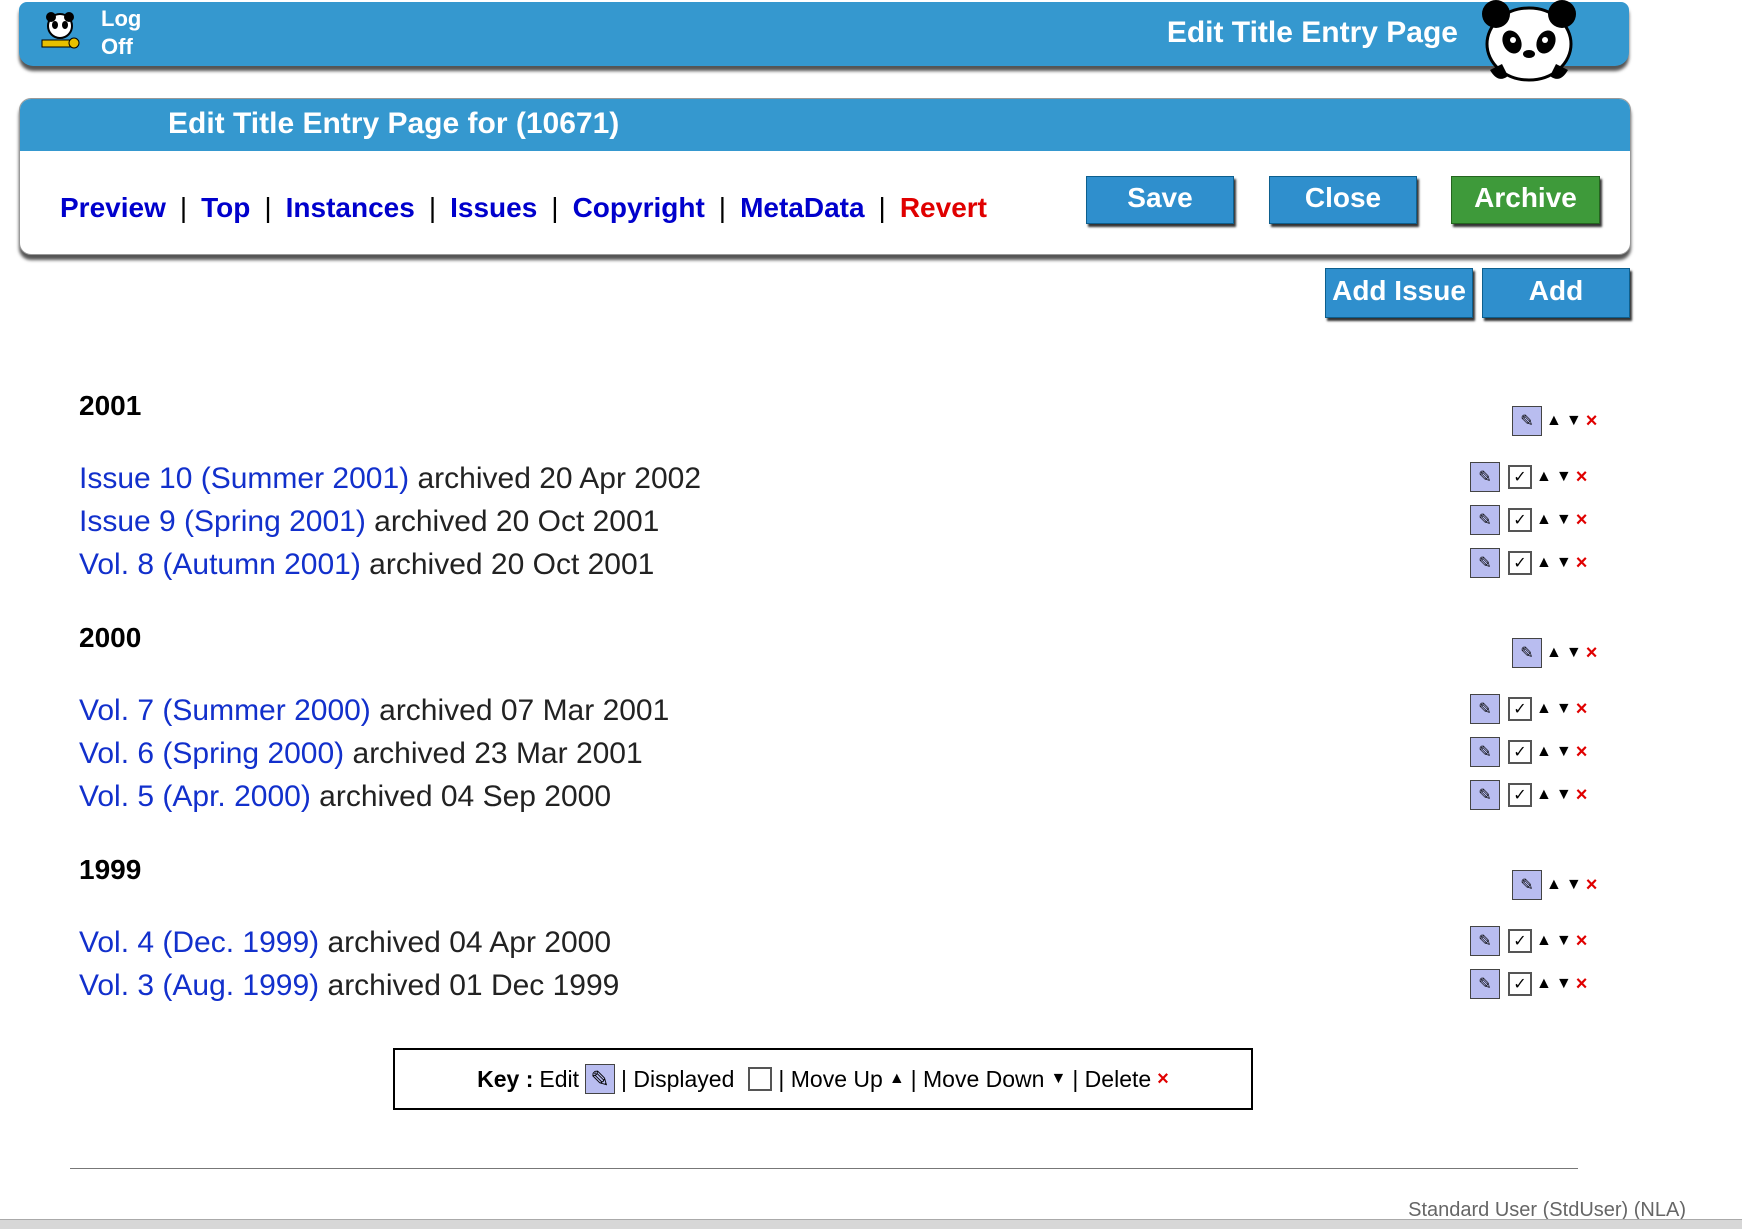  I want to click on nav-issues: Issues, so click(493, 207).